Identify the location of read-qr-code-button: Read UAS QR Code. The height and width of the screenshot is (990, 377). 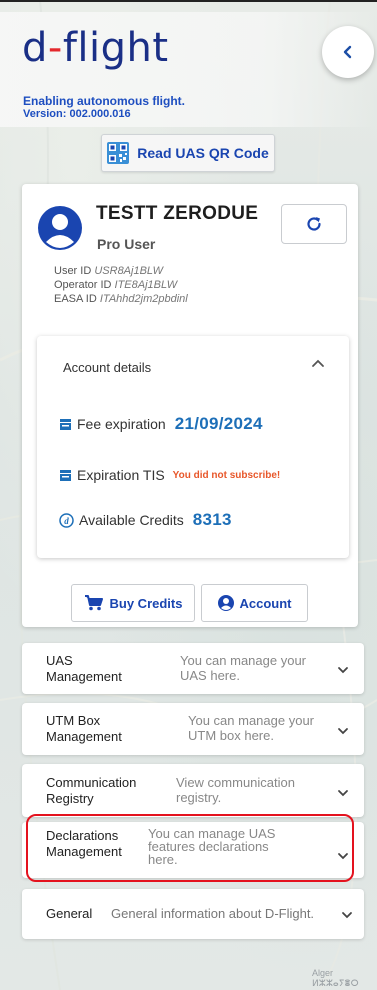
(188, 153).